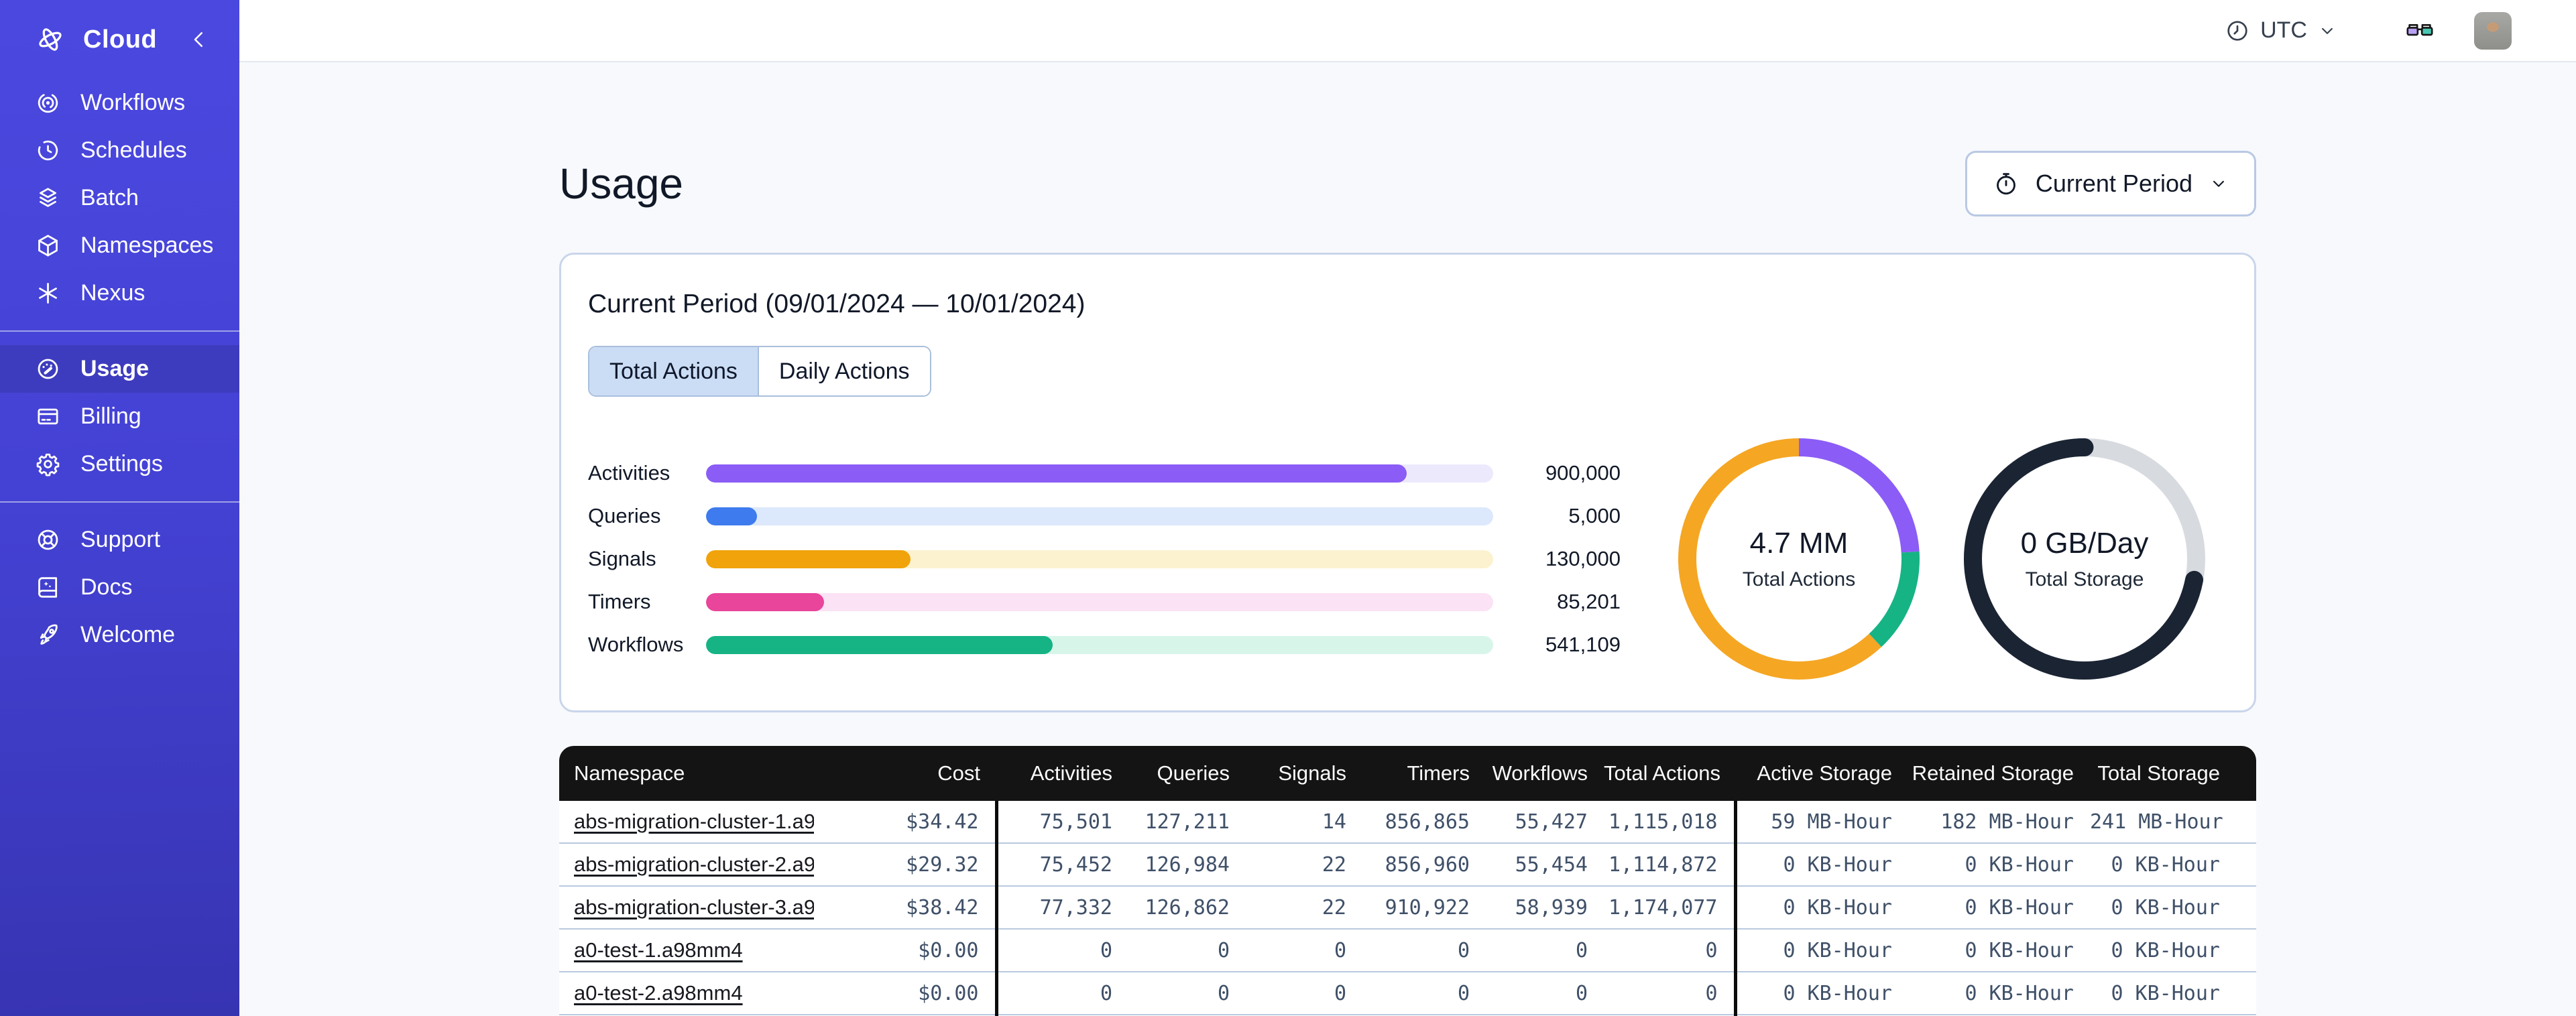 Image resolution: width=2576 pixels, height=1016 pixels. What do you see at coordinates (622, 558) in the screenshot?
I see `bar-label: Signals` at bounding box center [622, 558].